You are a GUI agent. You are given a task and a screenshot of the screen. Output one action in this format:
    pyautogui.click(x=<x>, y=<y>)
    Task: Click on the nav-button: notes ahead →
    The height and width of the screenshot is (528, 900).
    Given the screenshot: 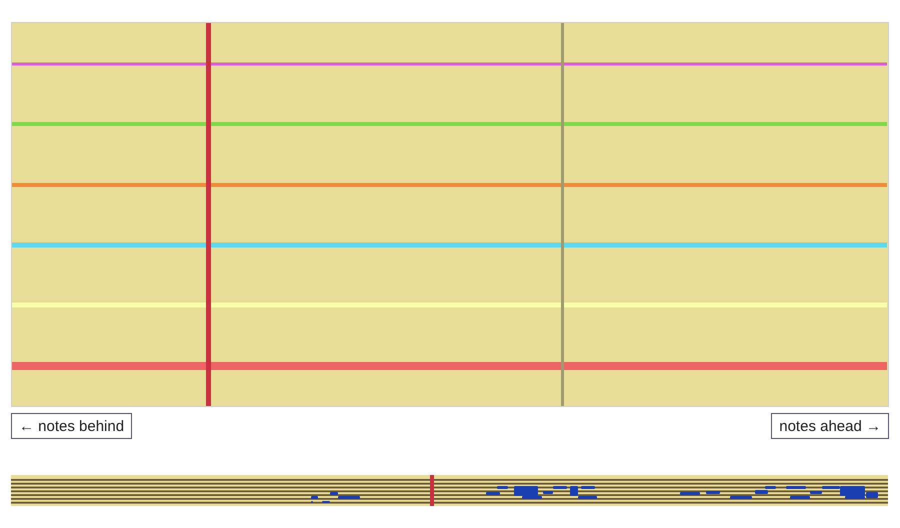 What is the action you would take?
    pyautogui.click(x=830, y=426)
    